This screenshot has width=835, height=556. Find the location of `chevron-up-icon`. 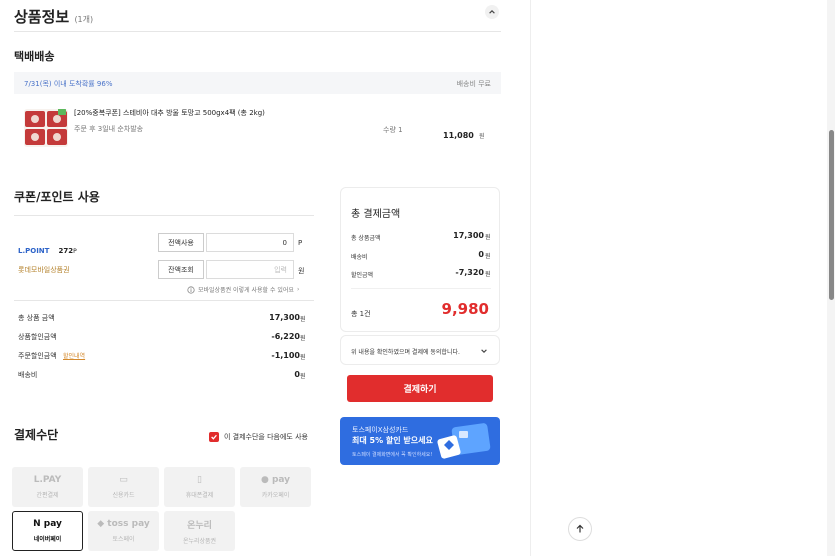

chevron-up-icon is located at coordinates (492, 12).